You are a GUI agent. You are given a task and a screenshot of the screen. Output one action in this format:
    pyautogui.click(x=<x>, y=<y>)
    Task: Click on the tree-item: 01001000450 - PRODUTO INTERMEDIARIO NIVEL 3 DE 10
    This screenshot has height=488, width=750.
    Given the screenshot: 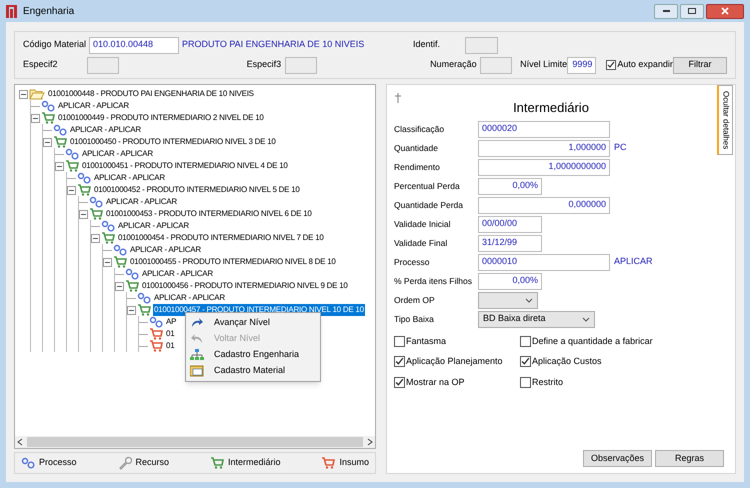 What is the action you would take?
    pyautogui.click(x=173, y=142)
    